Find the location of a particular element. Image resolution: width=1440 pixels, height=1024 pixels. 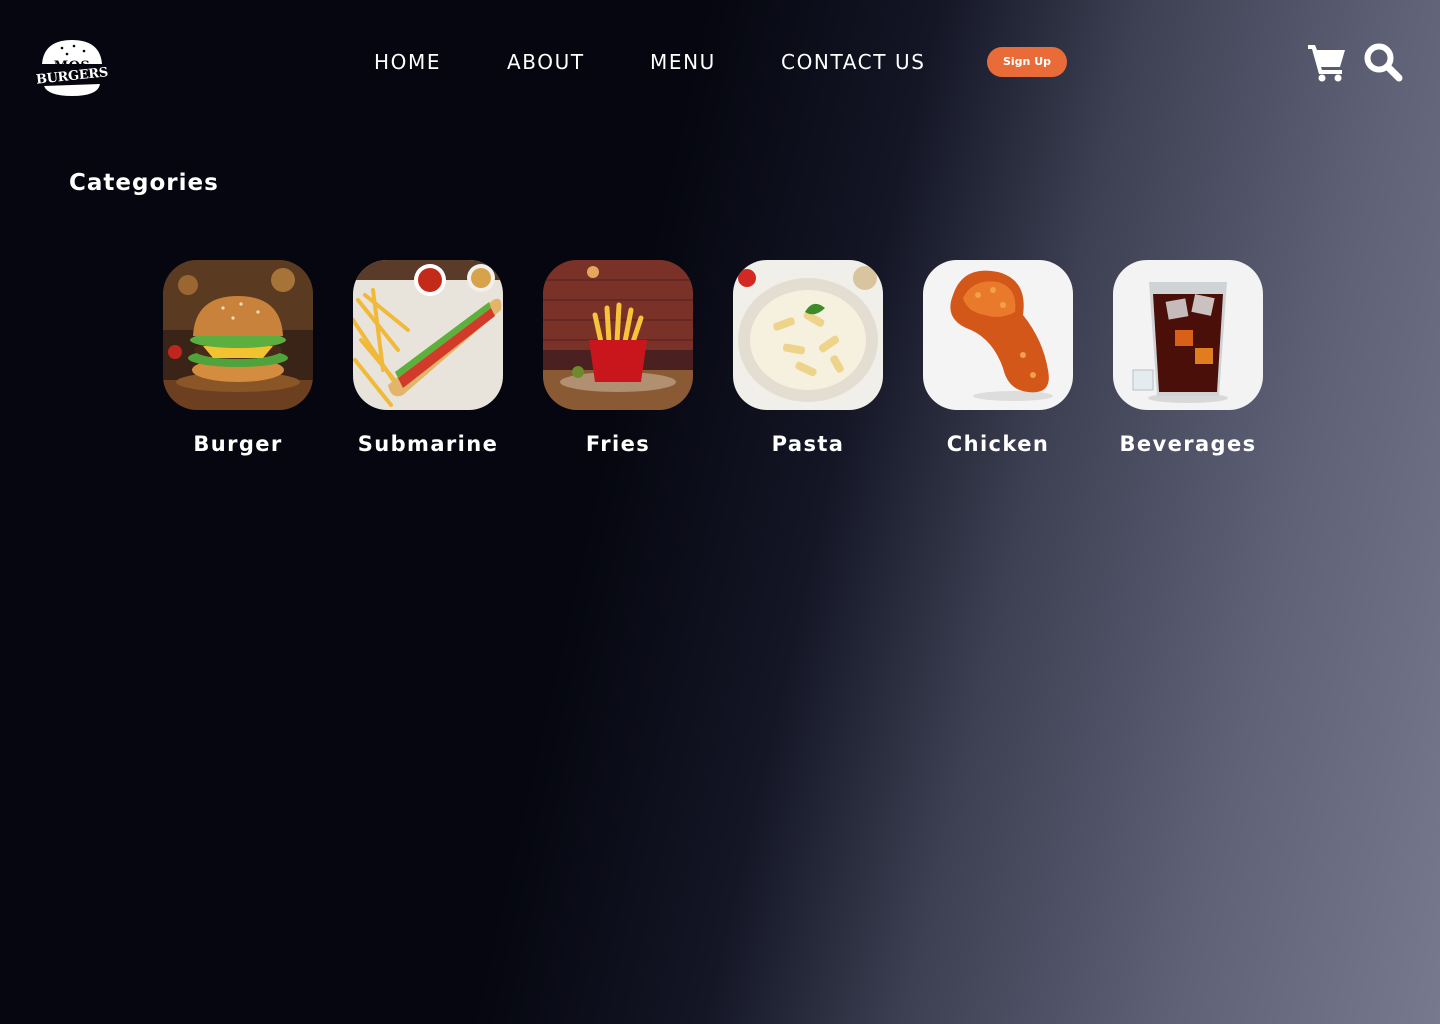

category-label: Submarine is located at coordinates (428, 444).